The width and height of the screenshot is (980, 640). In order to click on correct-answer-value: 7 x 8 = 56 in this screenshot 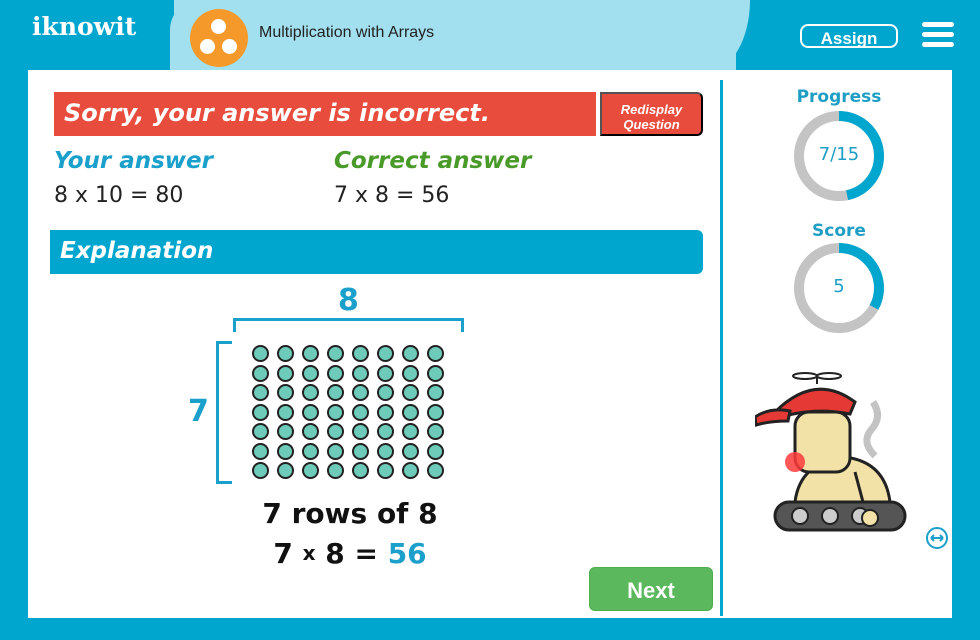, I will do `click(392, 195)`.